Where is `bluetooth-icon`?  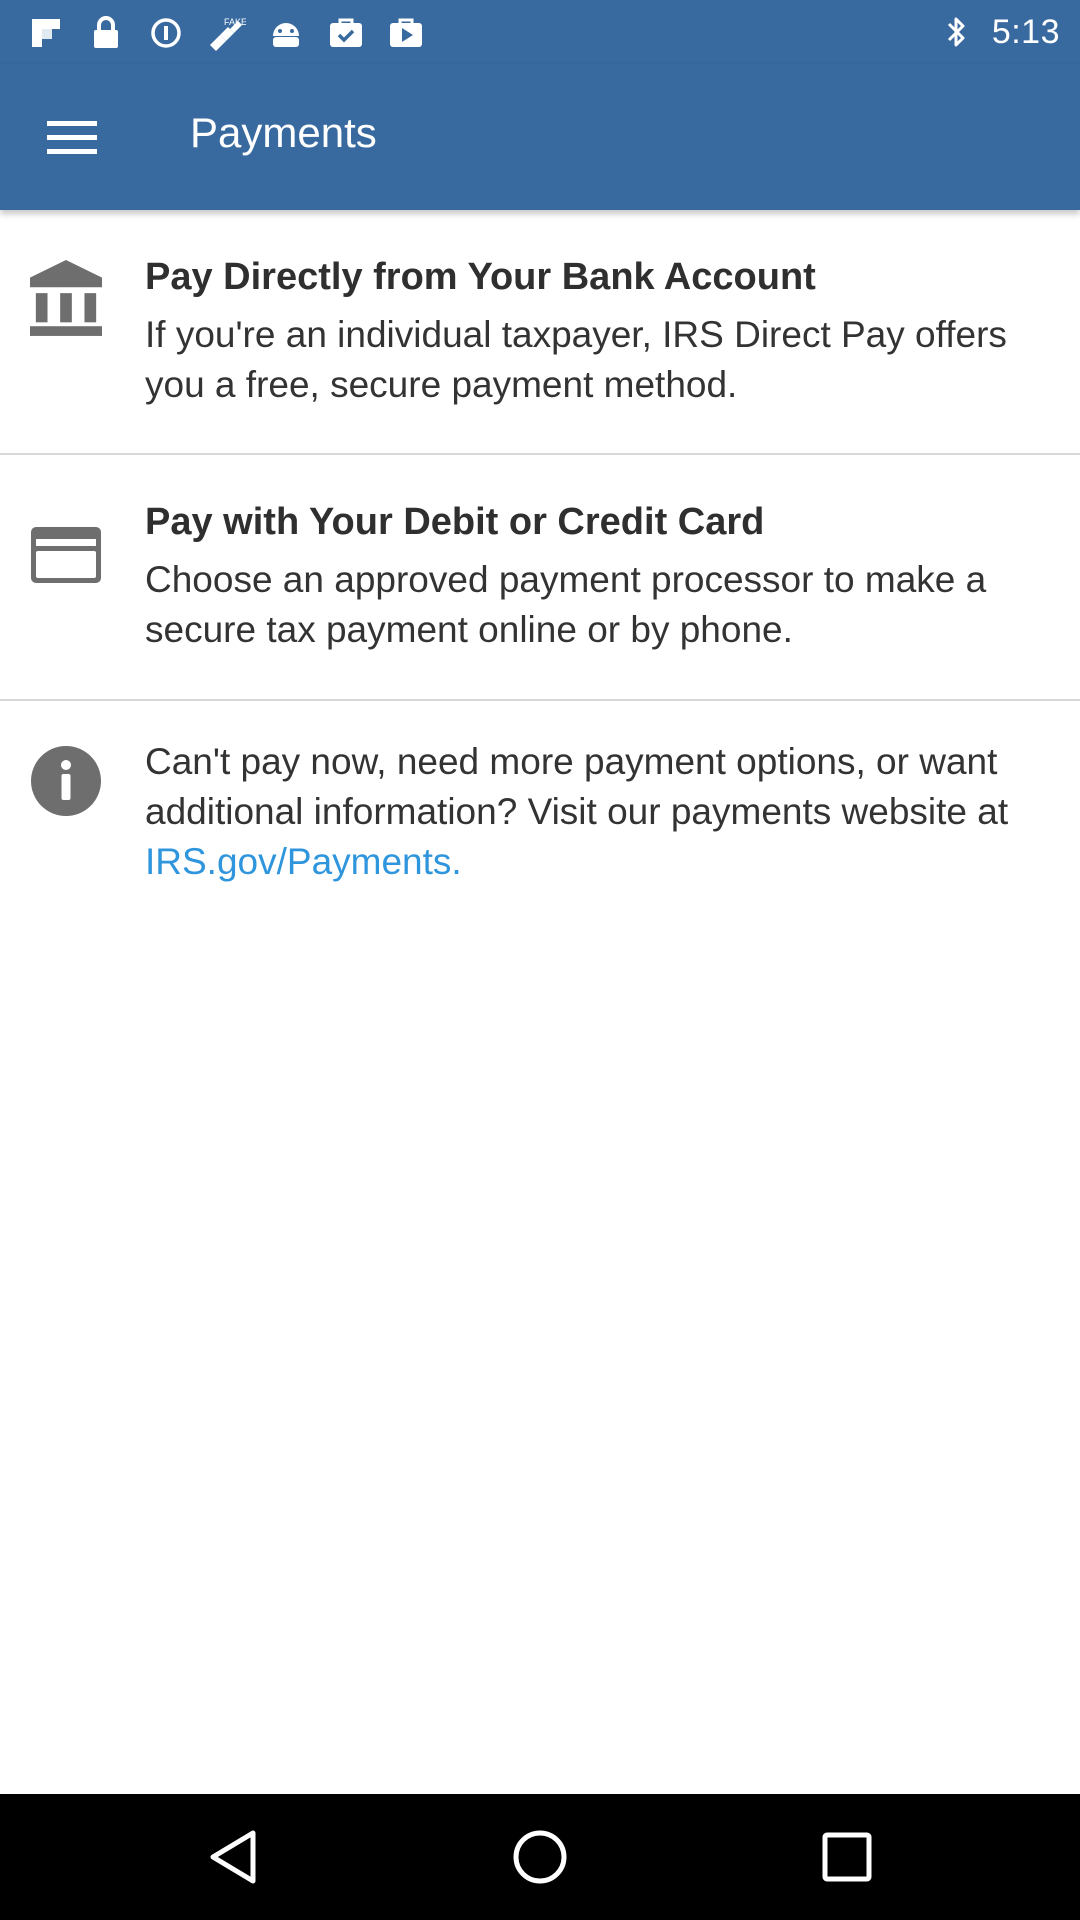
bluetooth-icon is located at coordinates (957, 32).